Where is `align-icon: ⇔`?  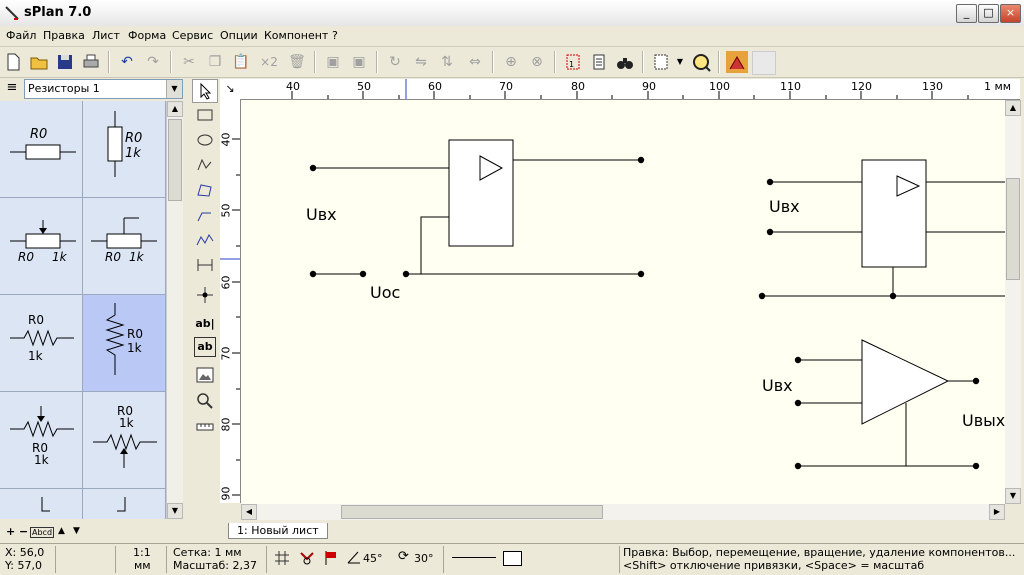 align-icon: ⇔ is located at coordinates (475, 62).